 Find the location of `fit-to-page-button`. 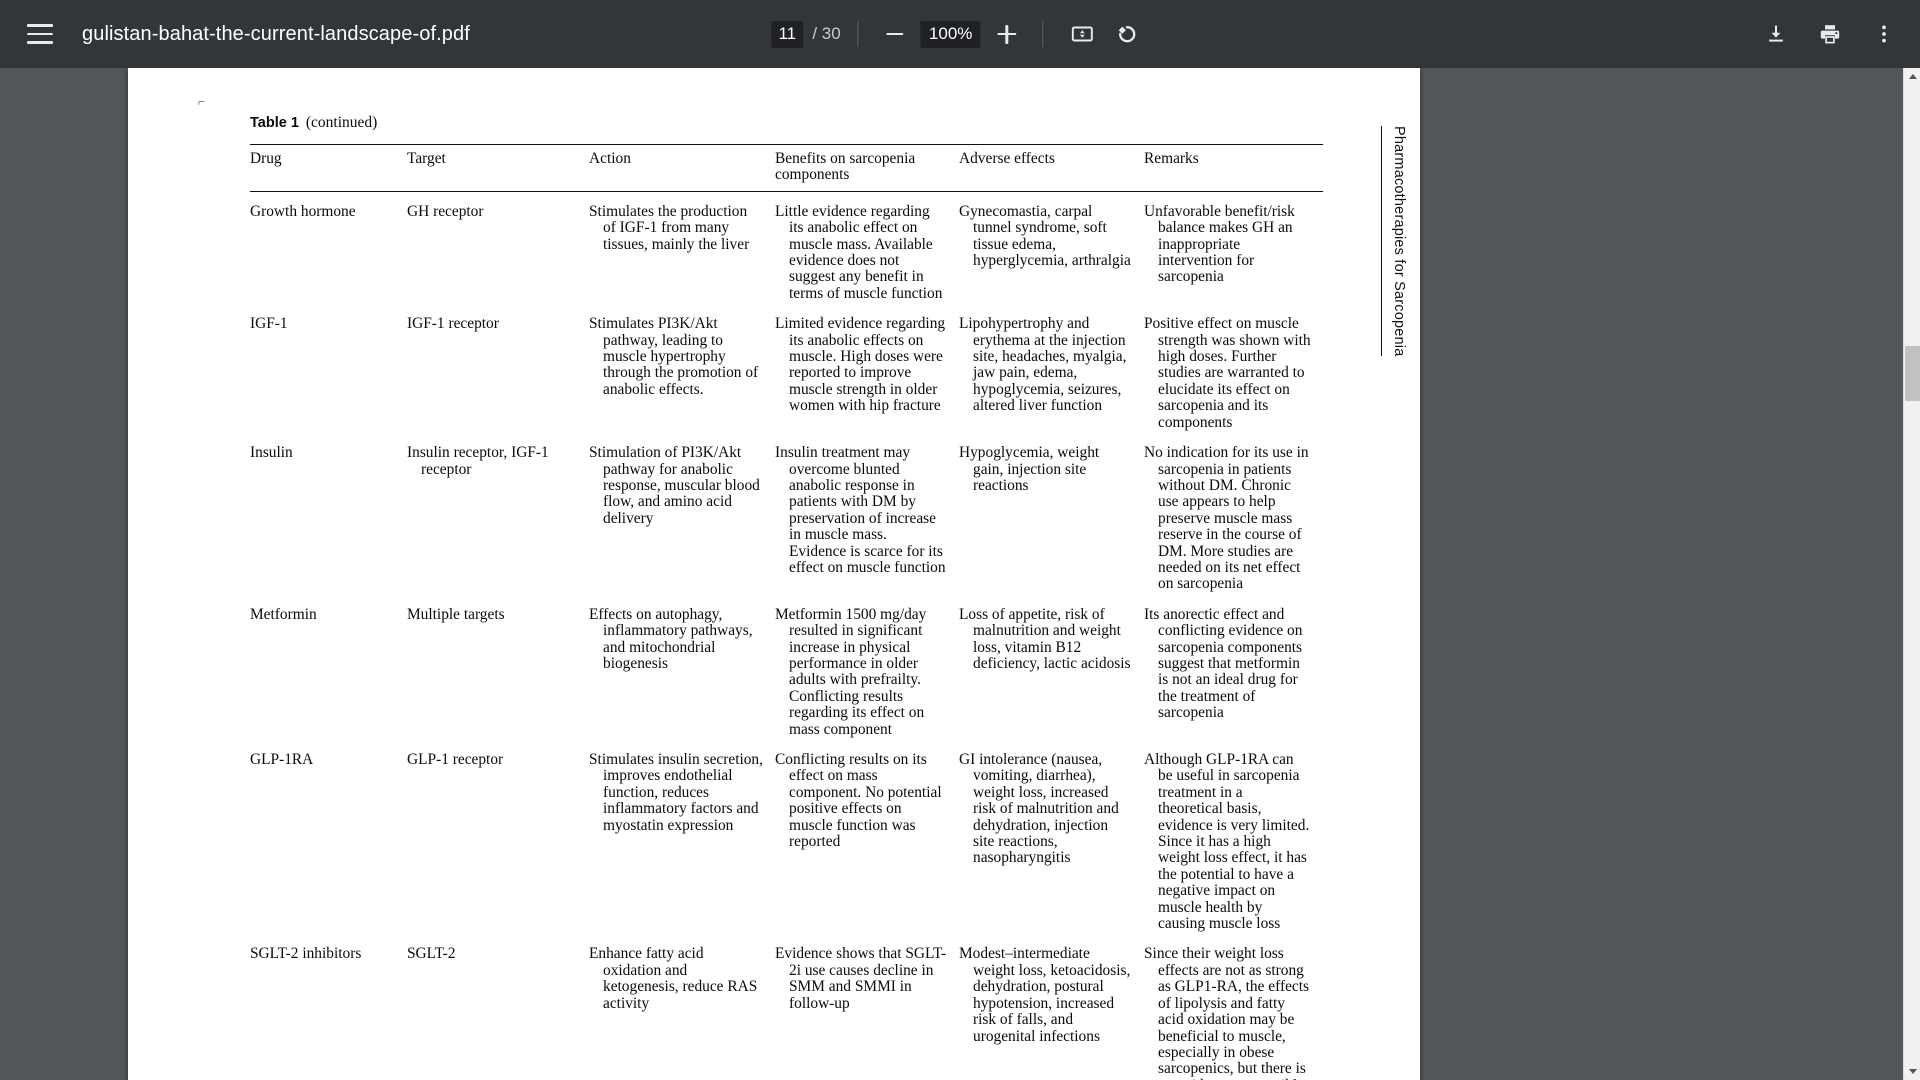

fit-to-page-button is located at coordinates (1083, 34).